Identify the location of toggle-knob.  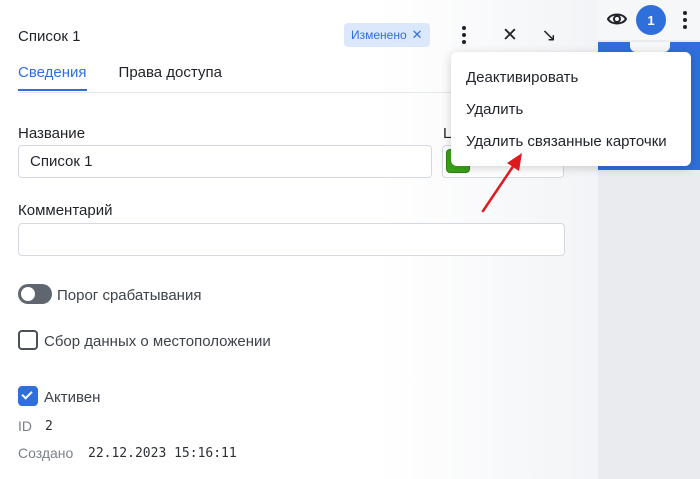
(28, 294).